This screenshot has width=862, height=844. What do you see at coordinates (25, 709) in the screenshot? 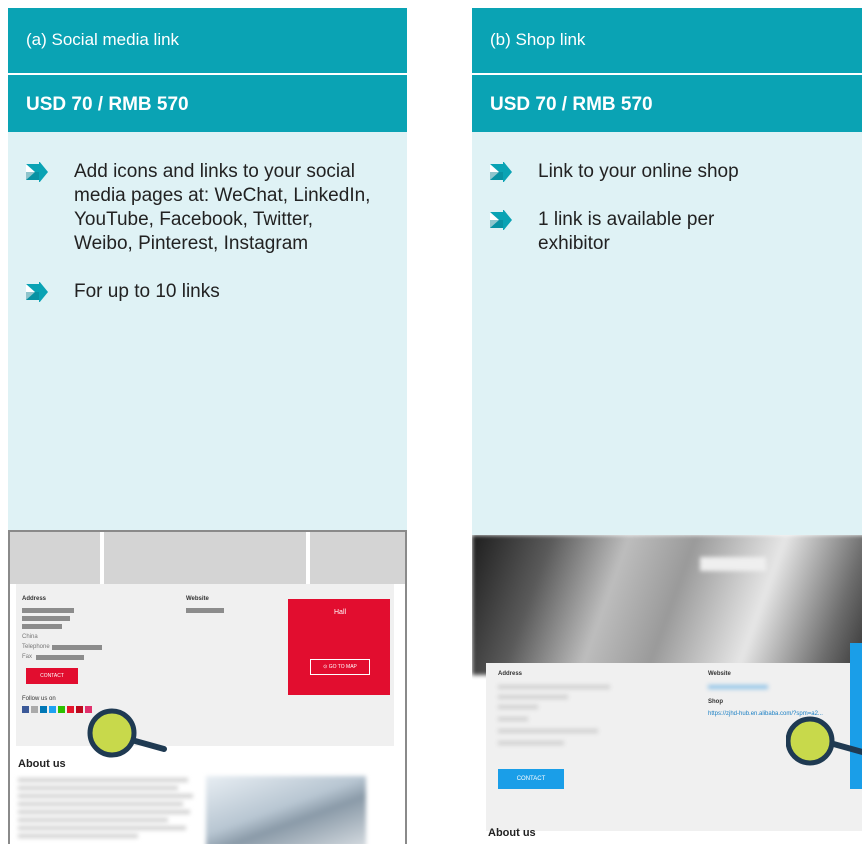
I see `facebook-icon` at bounding box center [25, 709].